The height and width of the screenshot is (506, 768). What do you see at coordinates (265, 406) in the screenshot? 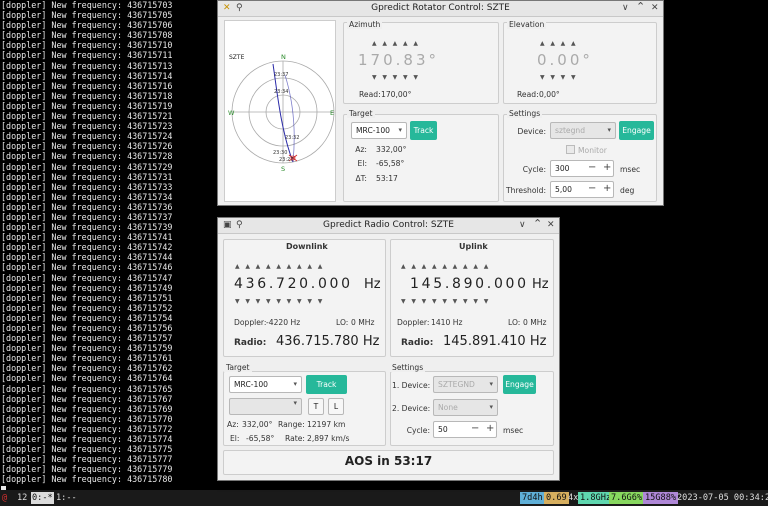
I see `transponder-select: ▾` at bounding box center [265, 406].